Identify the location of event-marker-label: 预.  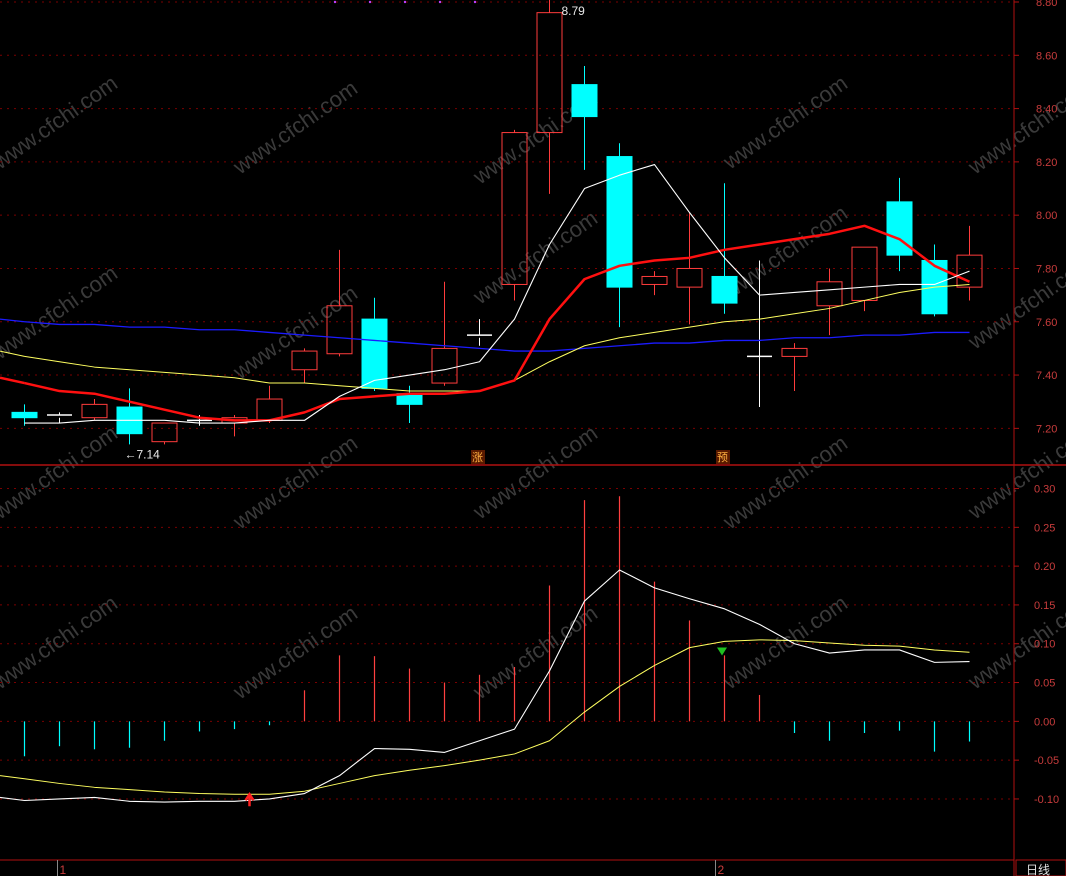
(722, 457).